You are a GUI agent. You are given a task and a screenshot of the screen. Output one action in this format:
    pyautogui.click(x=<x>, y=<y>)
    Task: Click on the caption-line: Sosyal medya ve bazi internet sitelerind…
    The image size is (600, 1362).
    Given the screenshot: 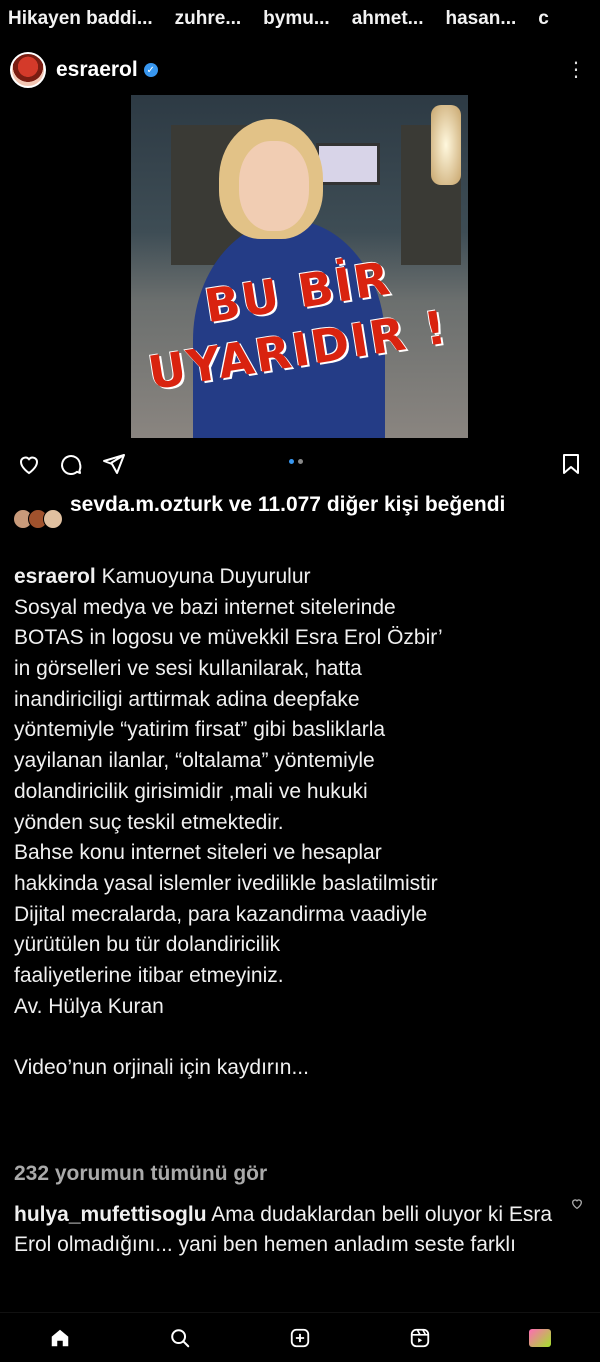 What is the action you would take?
    pyautogui.click(x=205, y=607)
    